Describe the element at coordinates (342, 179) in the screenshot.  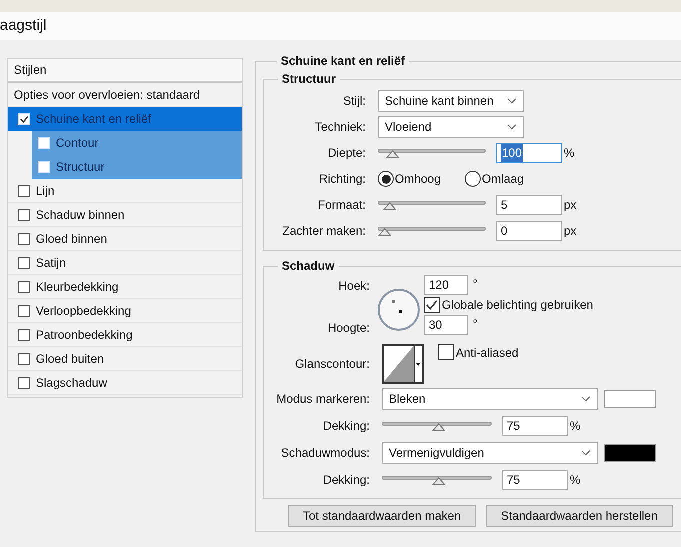
I see `field-label: Richting:` at that location.